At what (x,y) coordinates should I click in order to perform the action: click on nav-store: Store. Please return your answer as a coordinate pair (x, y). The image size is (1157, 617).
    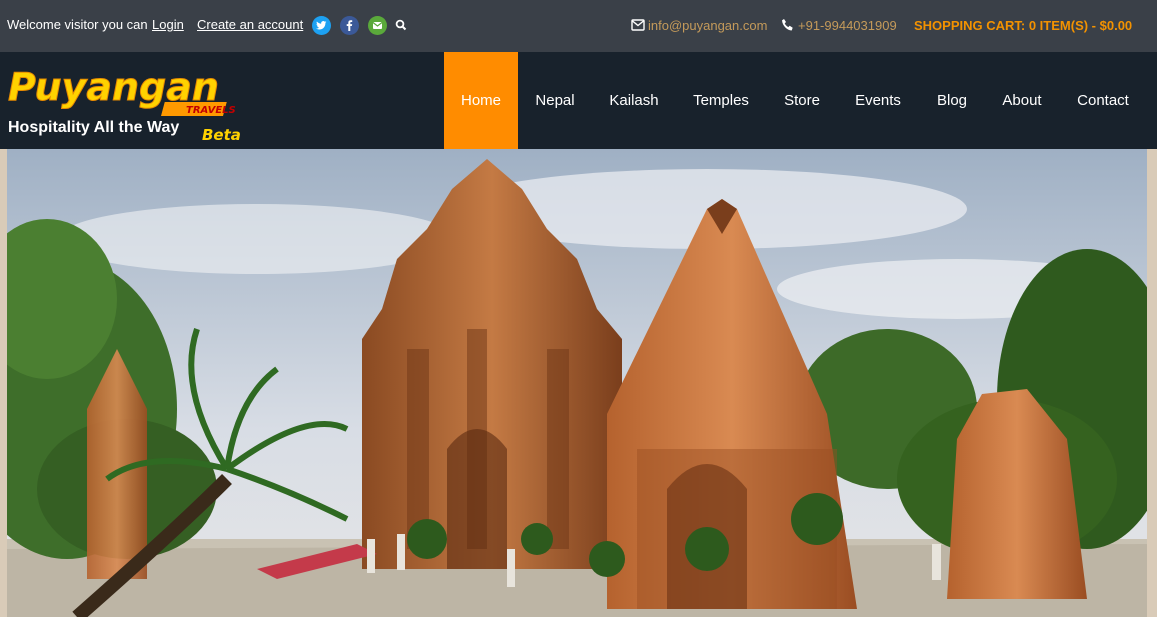
    Looking at the image, I should click on (802, 100).